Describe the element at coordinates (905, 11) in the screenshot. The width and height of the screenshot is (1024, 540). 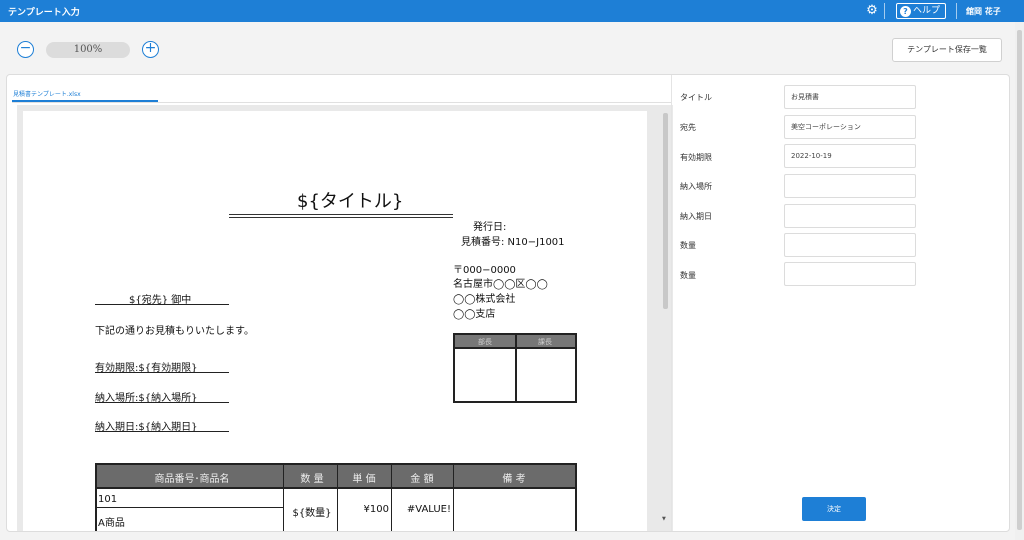
I see `question-icon: ?` at that location.